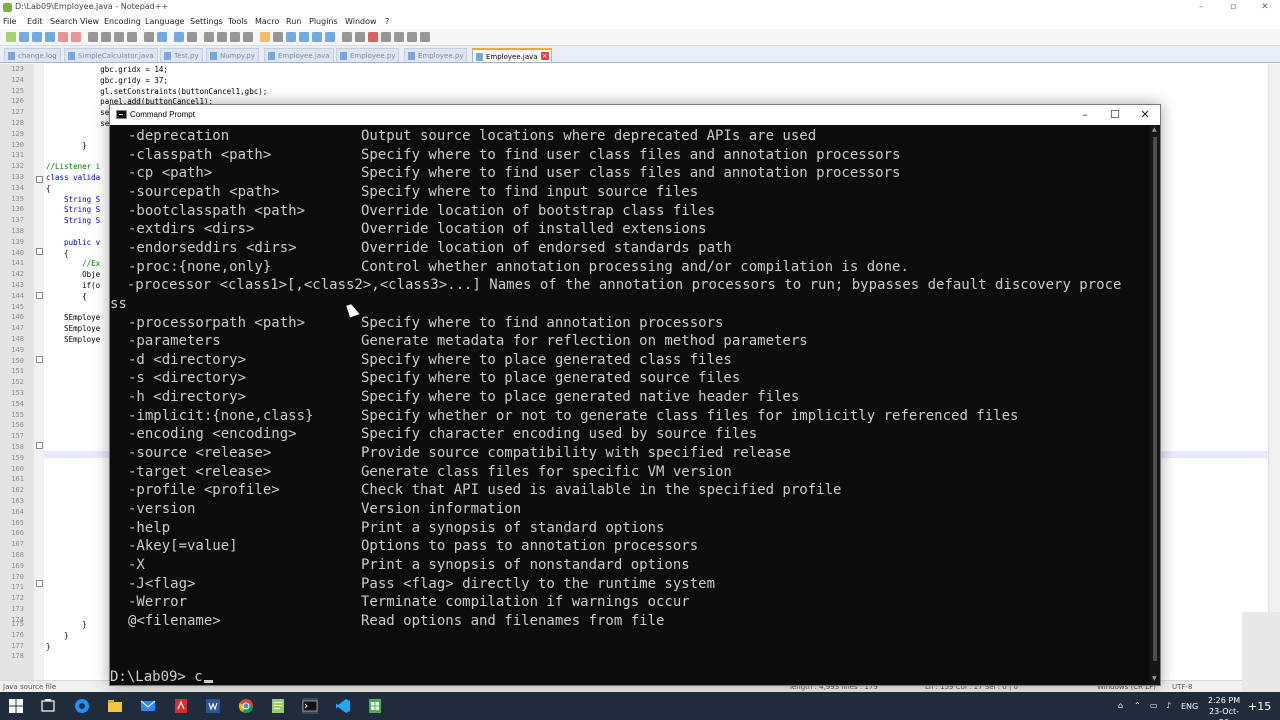  Describe the element at coordinates (317, 37) in the screenshot. I see `doc-map-icon` at that location.